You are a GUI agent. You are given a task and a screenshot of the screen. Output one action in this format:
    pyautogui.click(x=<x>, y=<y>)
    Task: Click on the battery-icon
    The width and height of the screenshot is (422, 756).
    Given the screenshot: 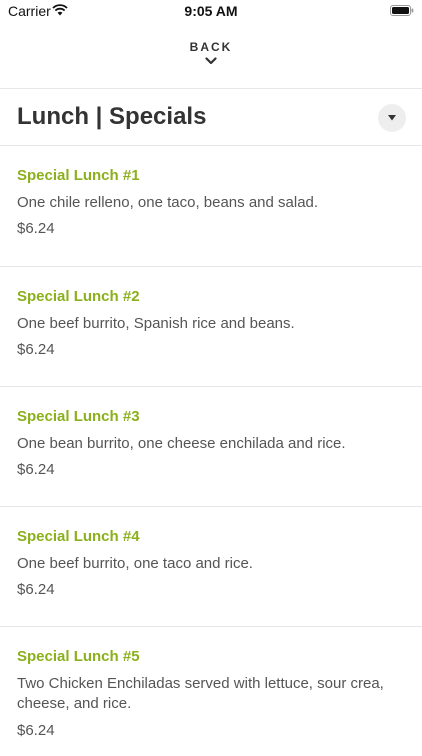 What is the action you would take?
    pyautogui.click(x=402, y=10)
    